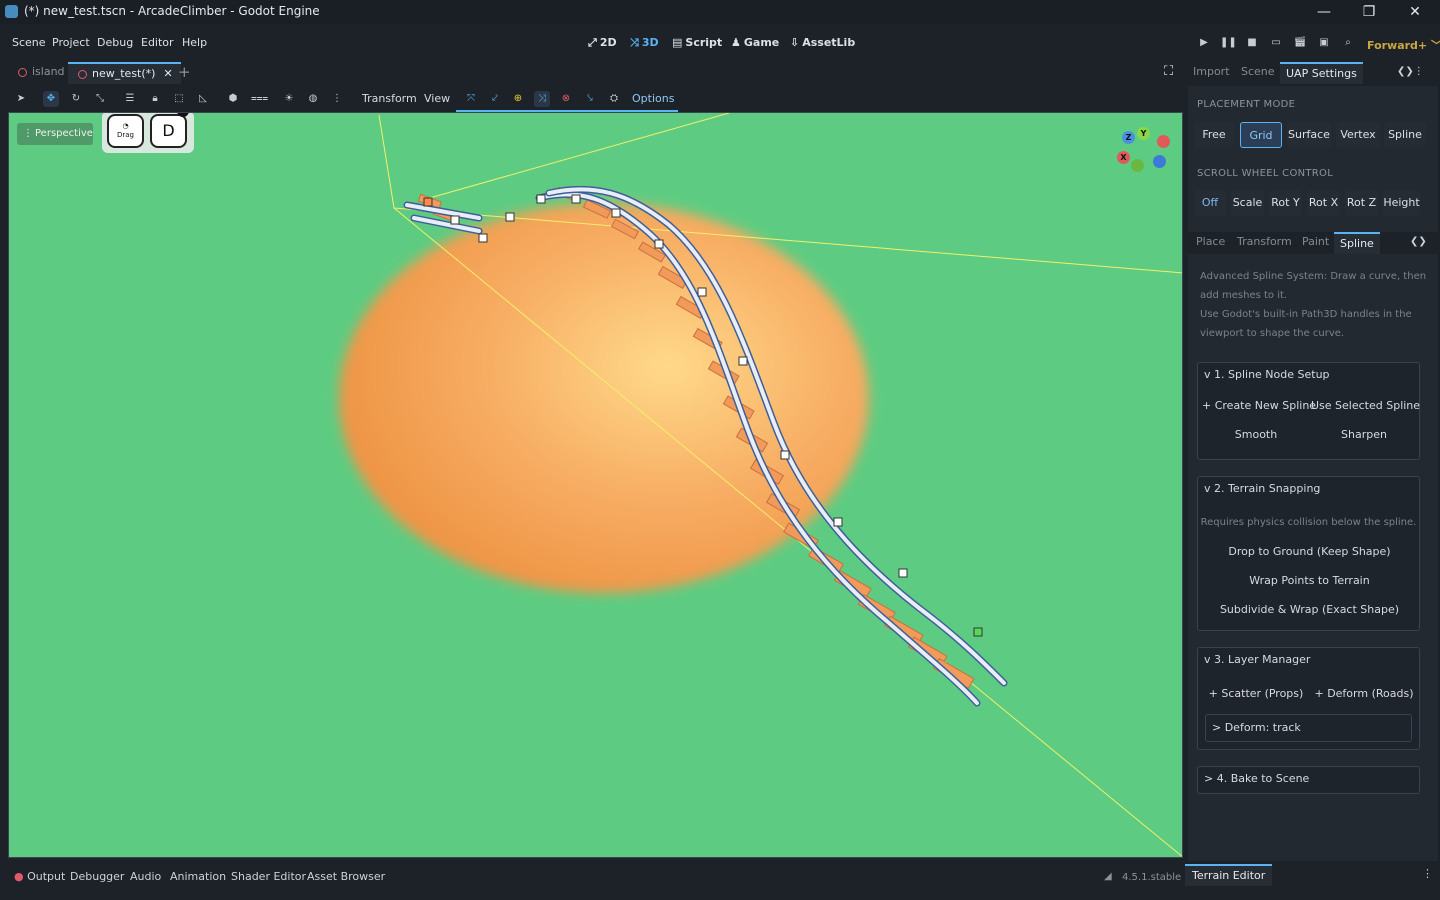  Describe the element at coordinates (100, 99) in the screenshot. I see `scale-mode-icon: ⤡` at that location.